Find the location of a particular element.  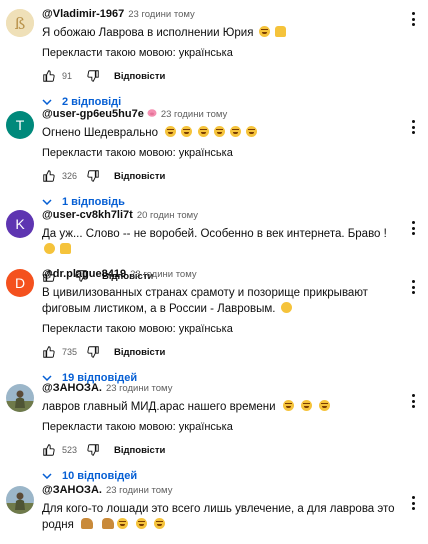

avatar-letter: K is located at coordinates (20, 224).